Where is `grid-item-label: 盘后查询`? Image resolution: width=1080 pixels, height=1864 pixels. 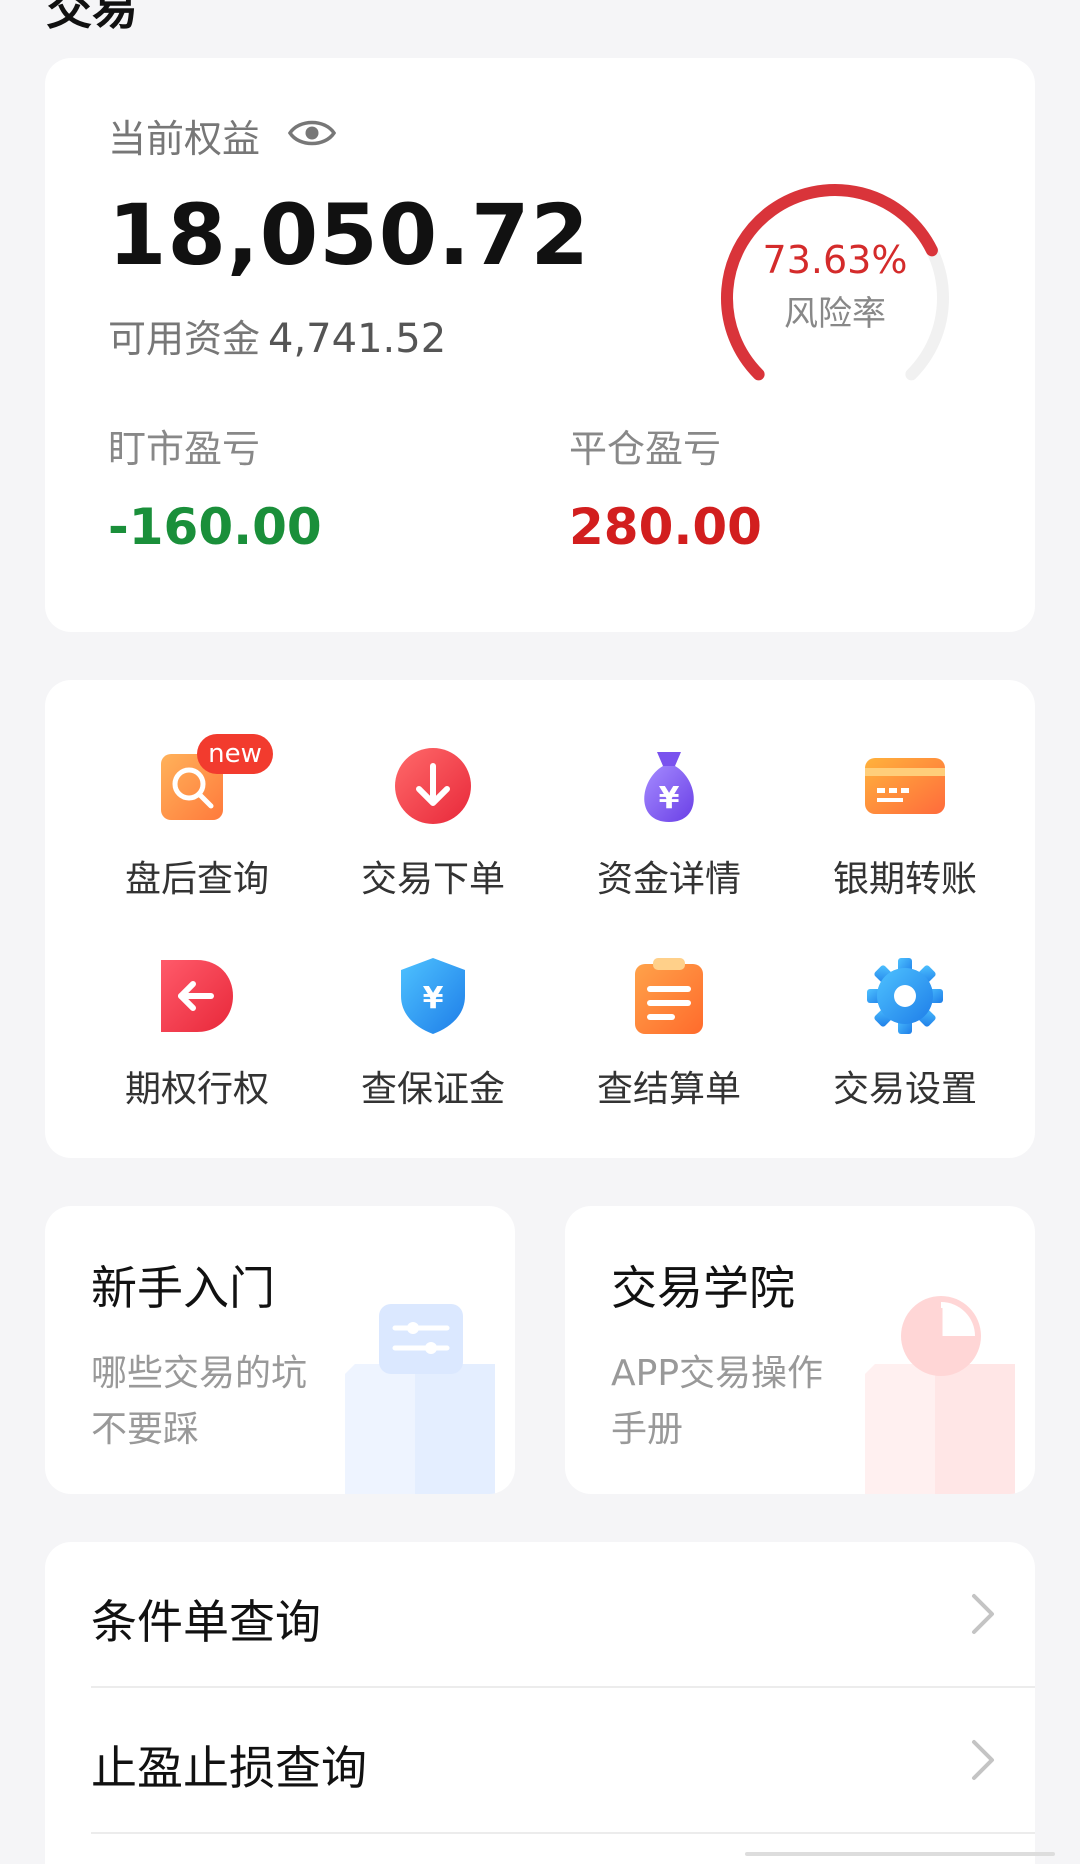
grid-item-label: 盘后查询 is located at coordinates (196, 879).